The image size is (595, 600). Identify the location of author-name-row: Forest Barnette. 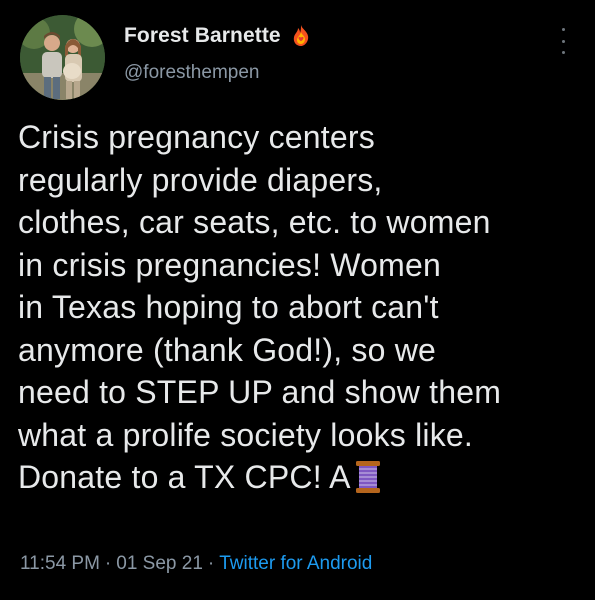
(218, 36).